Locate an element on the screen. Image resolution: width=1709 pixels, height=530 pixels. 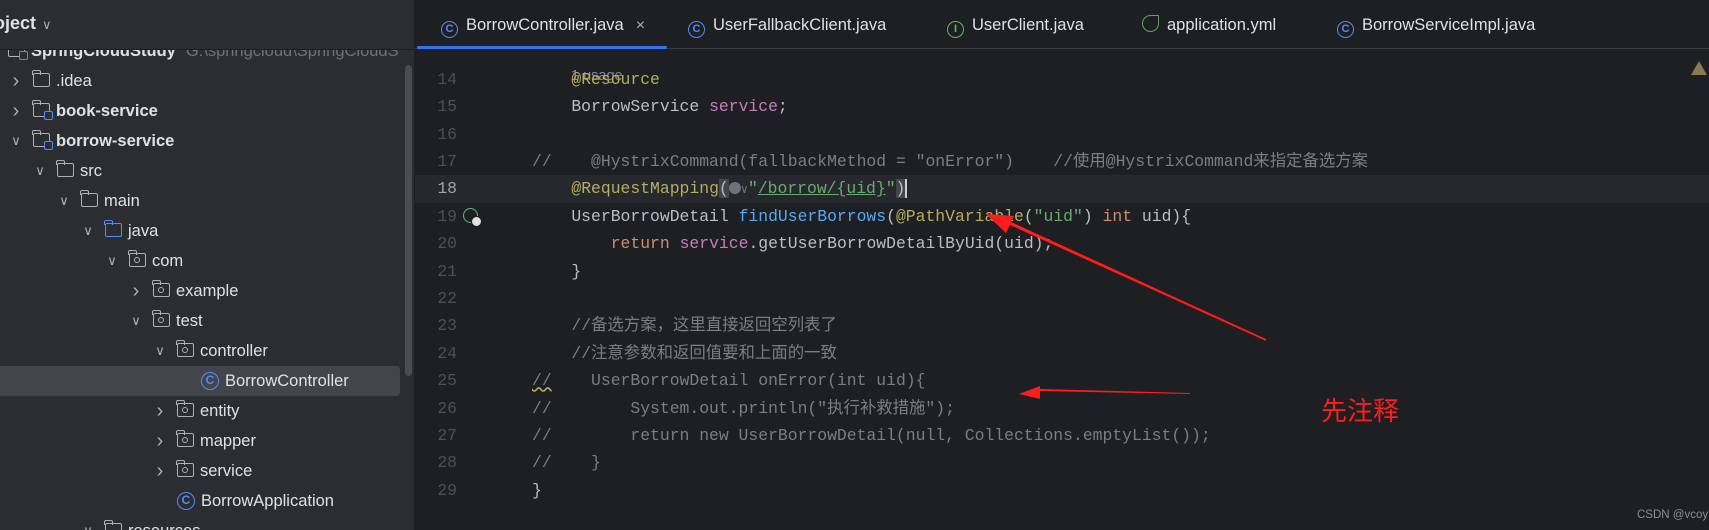
project-header: oject ∨ is located at coordinates (207, 25).